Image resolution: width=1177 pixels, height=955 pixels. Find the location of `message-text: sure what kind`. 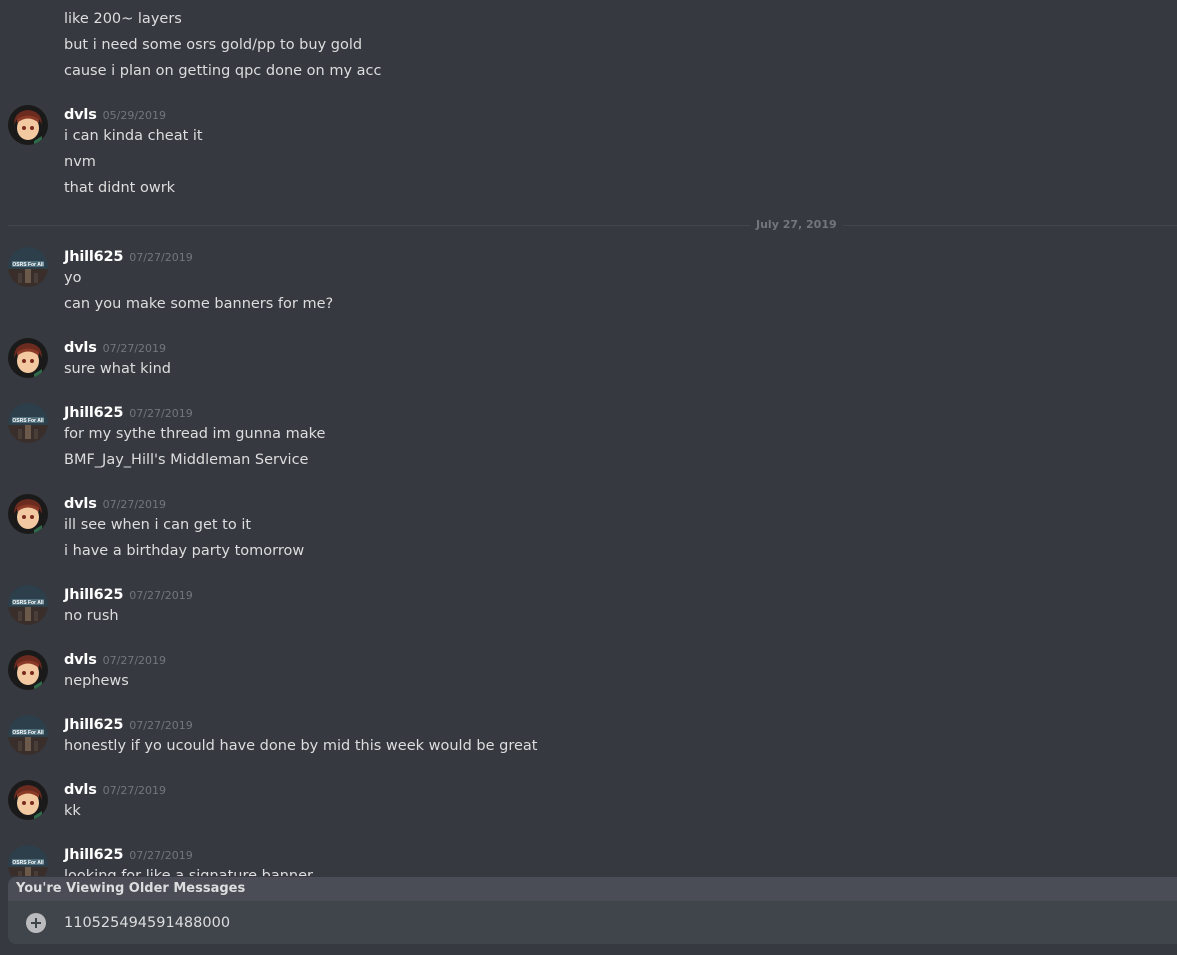

message-text: sure what kind is located at coordinates (117, 369).